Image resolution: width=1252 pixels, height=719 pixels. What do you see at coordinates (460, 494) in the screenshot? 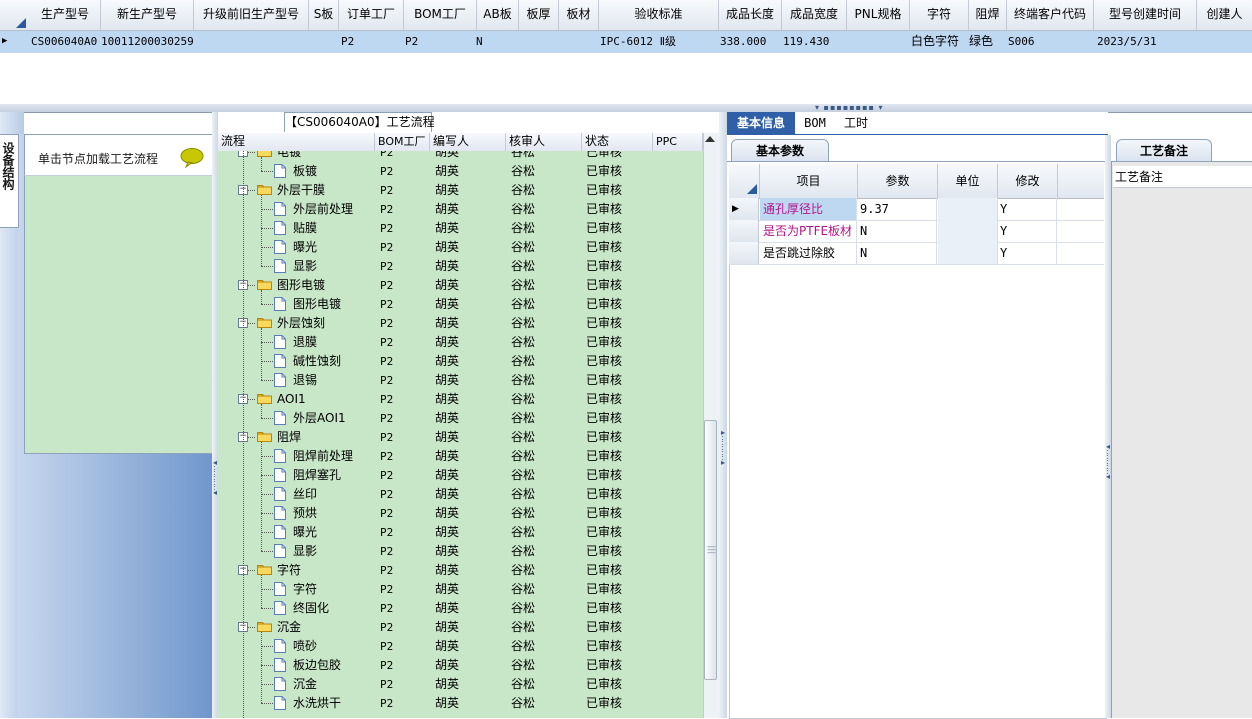
I see `tree-row: 丝印 P2 胡英 谷松 已审核` at bounding box center [460, 494].